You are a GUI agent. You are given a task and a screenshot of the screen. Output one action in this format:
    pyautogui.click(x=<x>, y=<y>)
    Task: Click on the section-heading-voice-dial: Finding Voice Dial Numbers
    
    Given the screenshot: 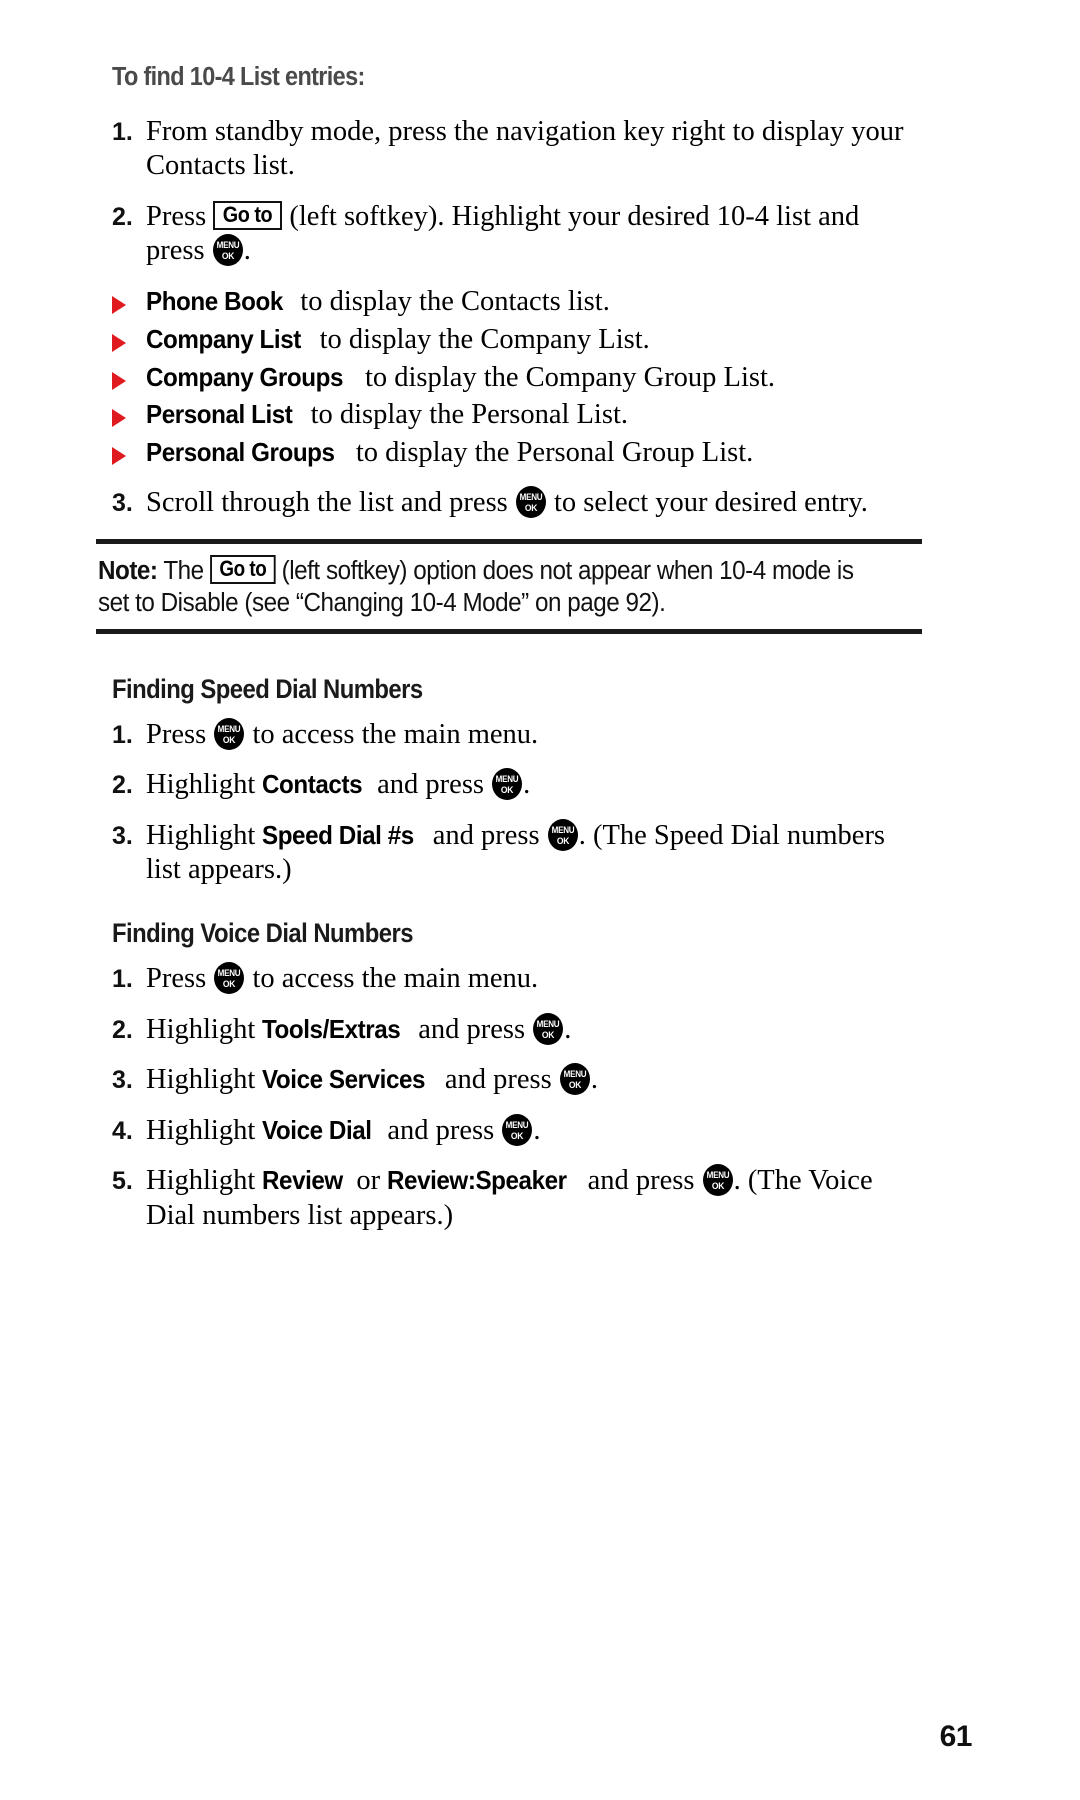 What is the action you would take?
    pyautogui.click(x=262, y=933)
    